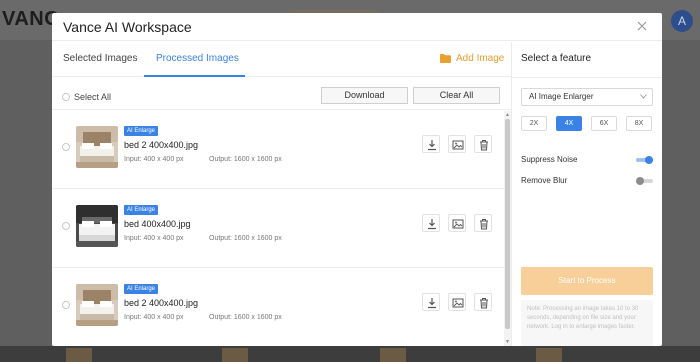  Describe the element at coordinates (350, 354) in the screenshot. I see `background-thumbnail-strip` at that location.